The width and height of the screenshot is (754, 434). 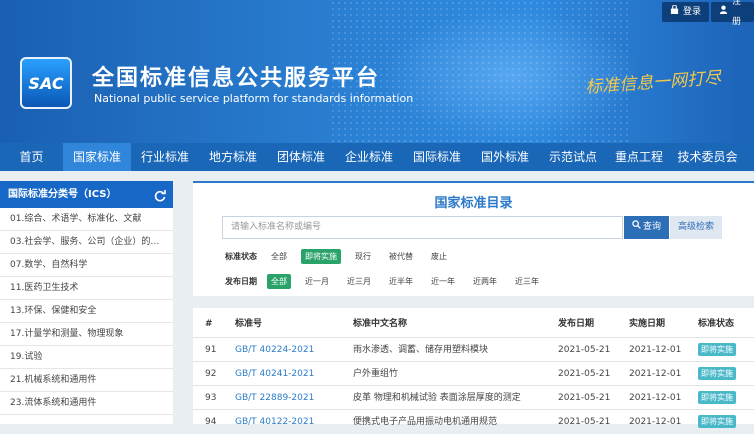 What do you see at coordinates (233, 157) in the screenshot?
I see `nav-item-local: 地方标准` at bounding box center [233, 157].